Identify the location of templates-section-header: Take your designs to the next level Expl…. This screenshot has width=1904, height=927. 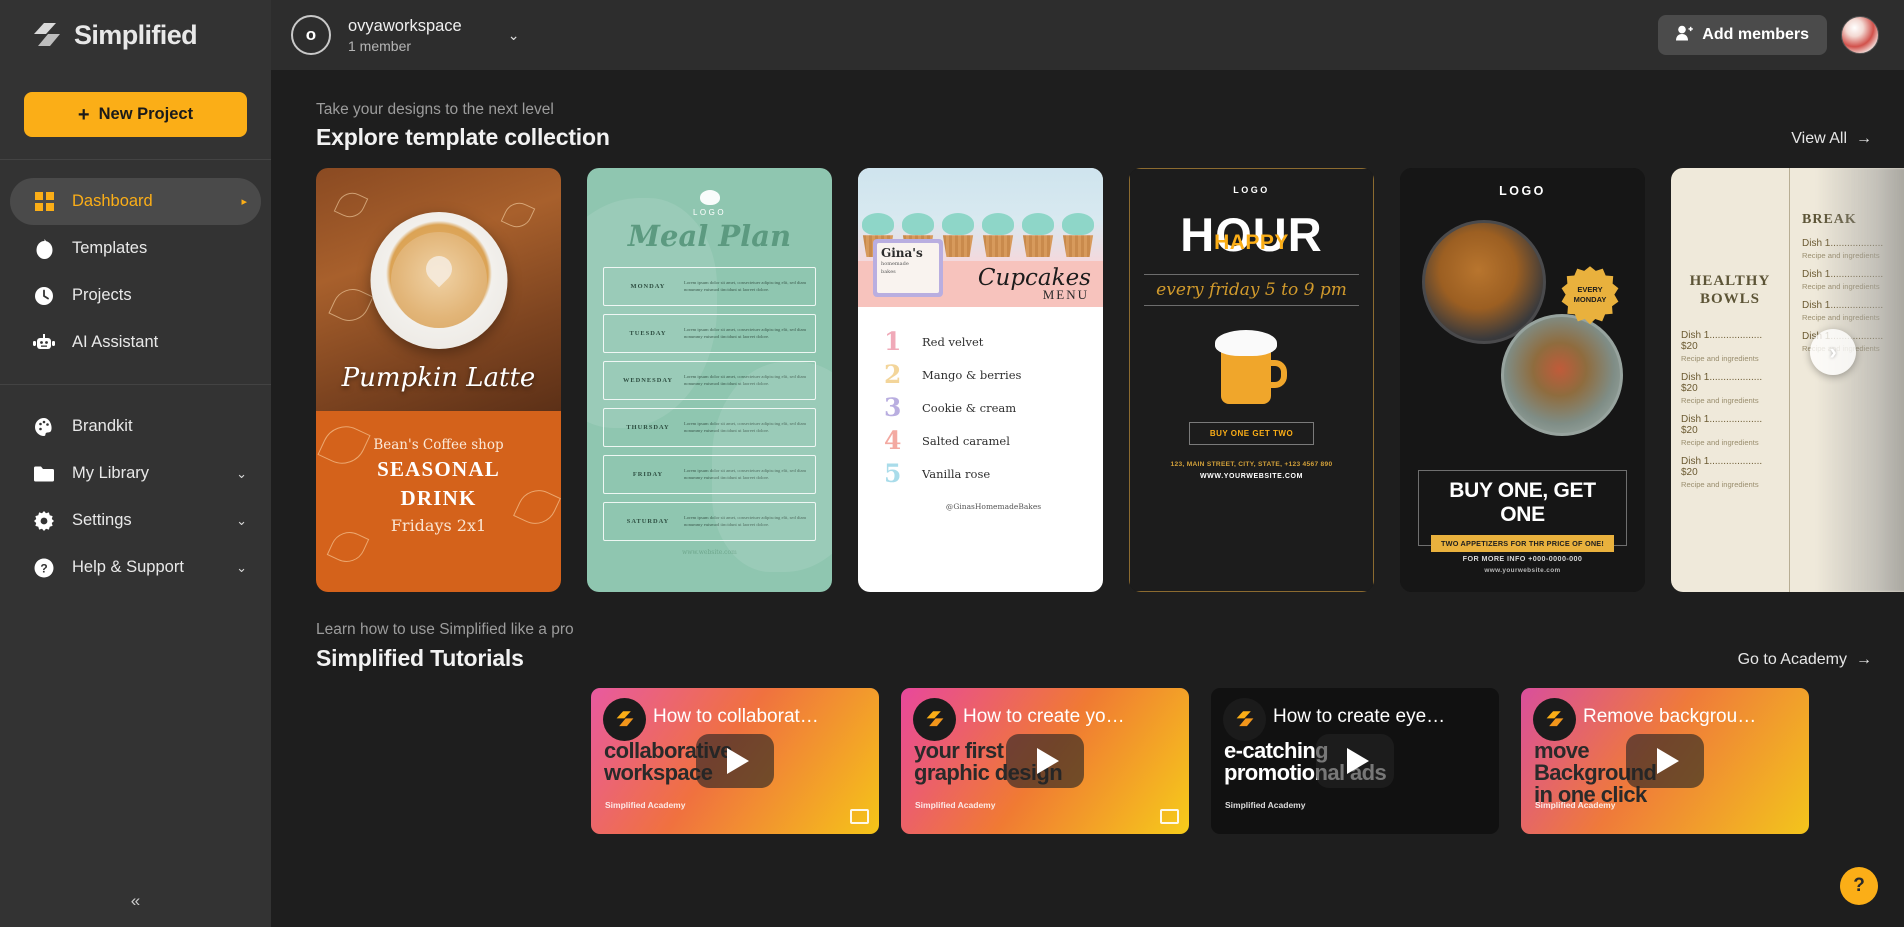
(1087, 110).